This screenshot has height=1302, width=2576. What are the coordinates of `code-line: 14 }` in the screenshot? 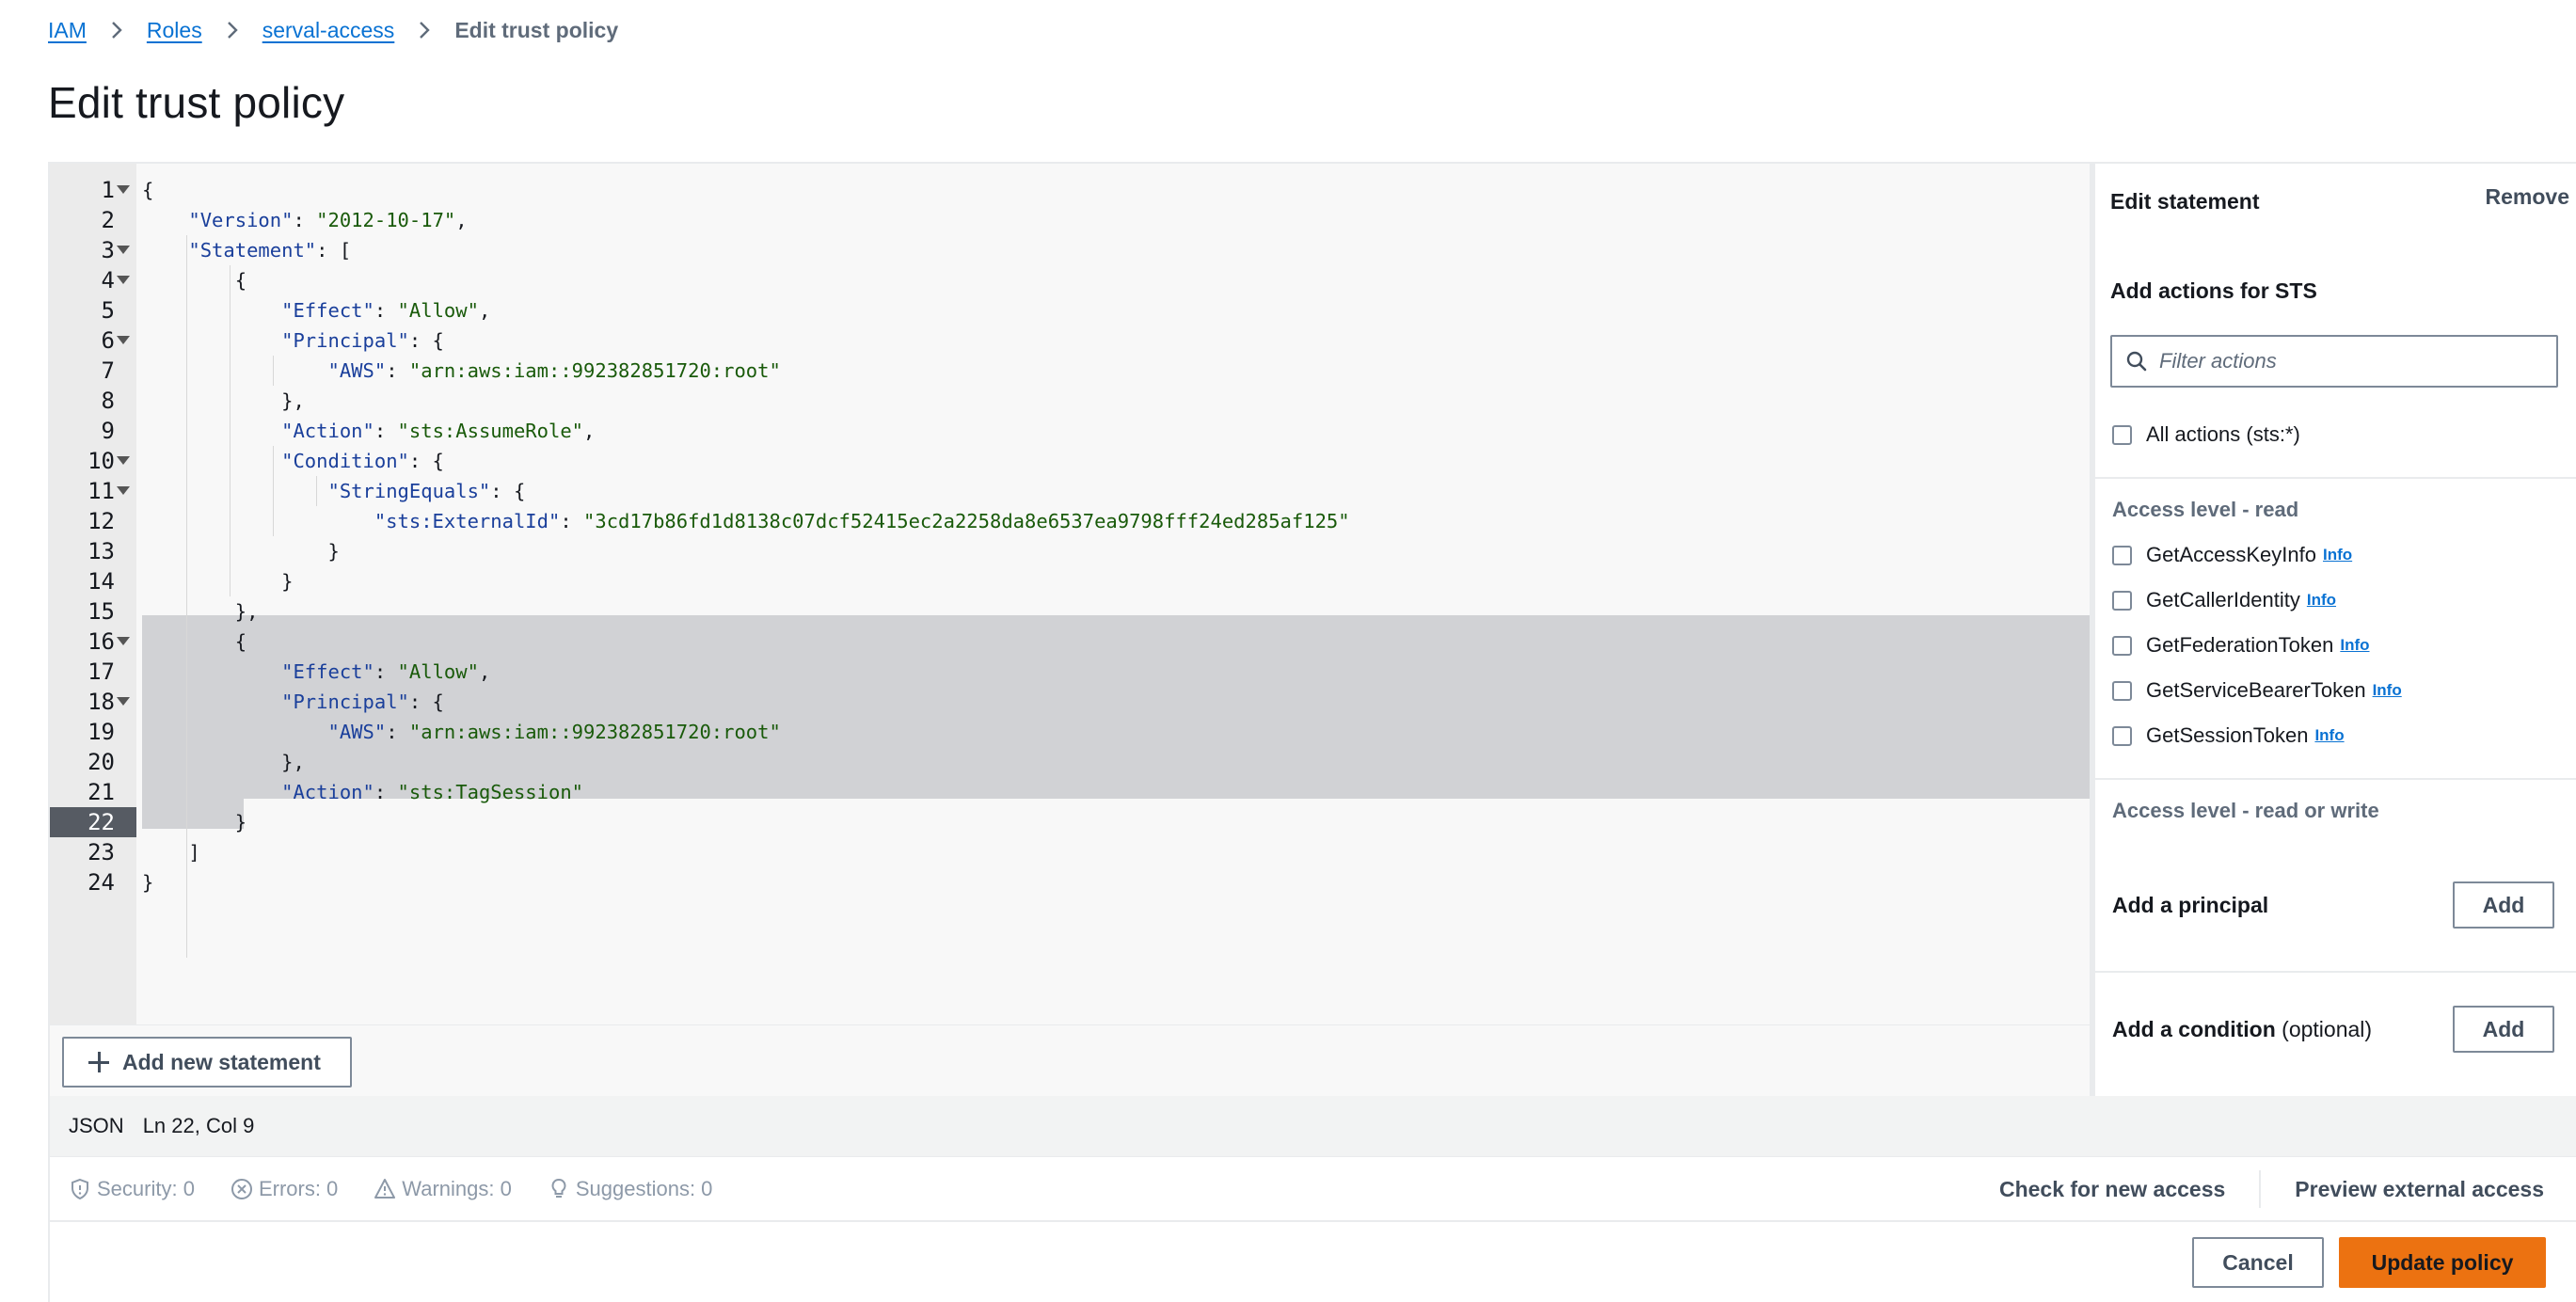 It's located at (1070, 581).